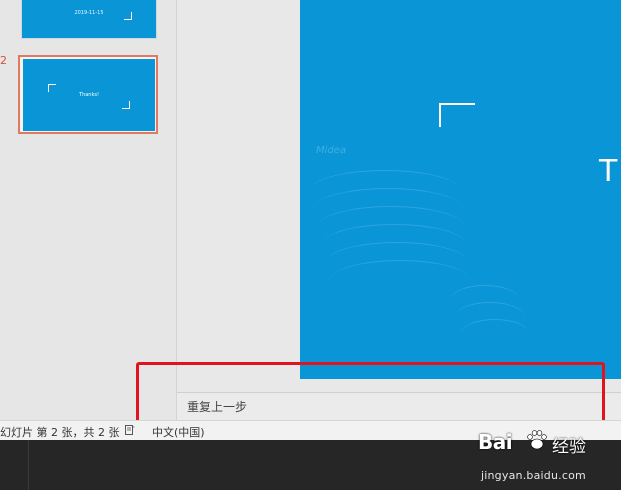  Describe the element at coordinates (457, 115) in the screenshot. I see `corner-bracket-icon` at that location.